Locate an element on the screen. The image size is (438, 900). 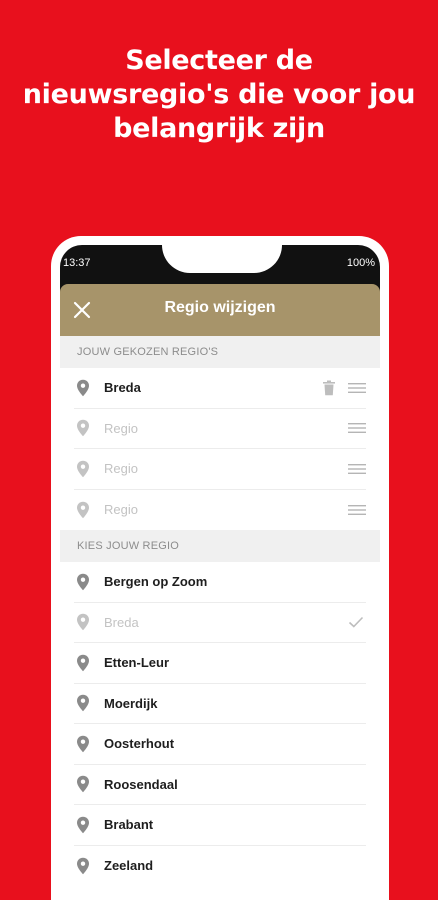
headline-line-3: belangrijk zijn is located at coordinates (219, 128).